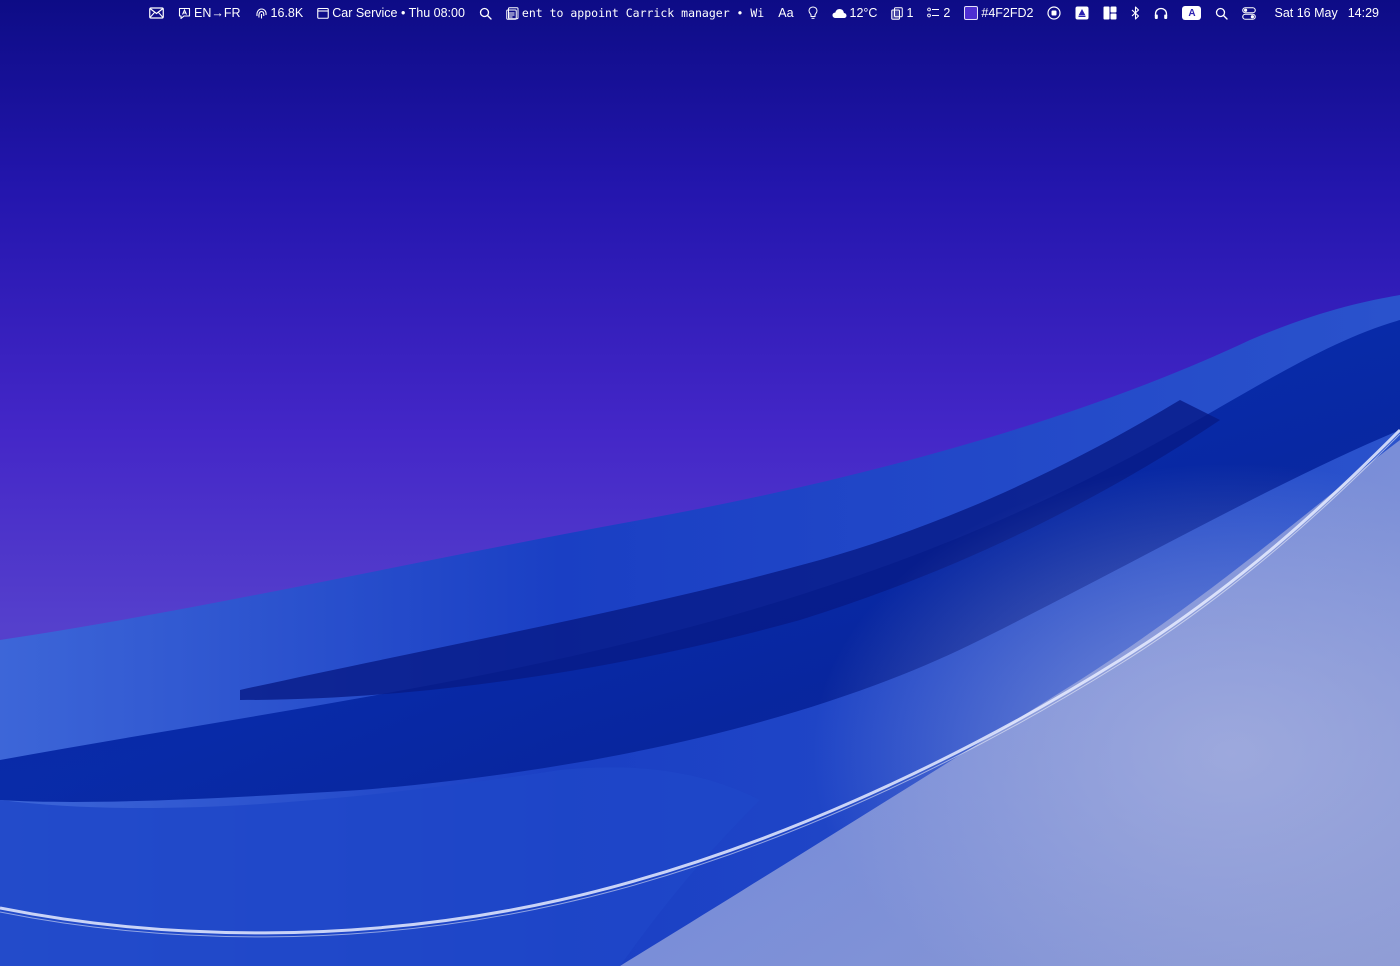 This screenshot has height=966, width=1400. I want to click on translate-status-item: EN→FR, so click(209, 13).